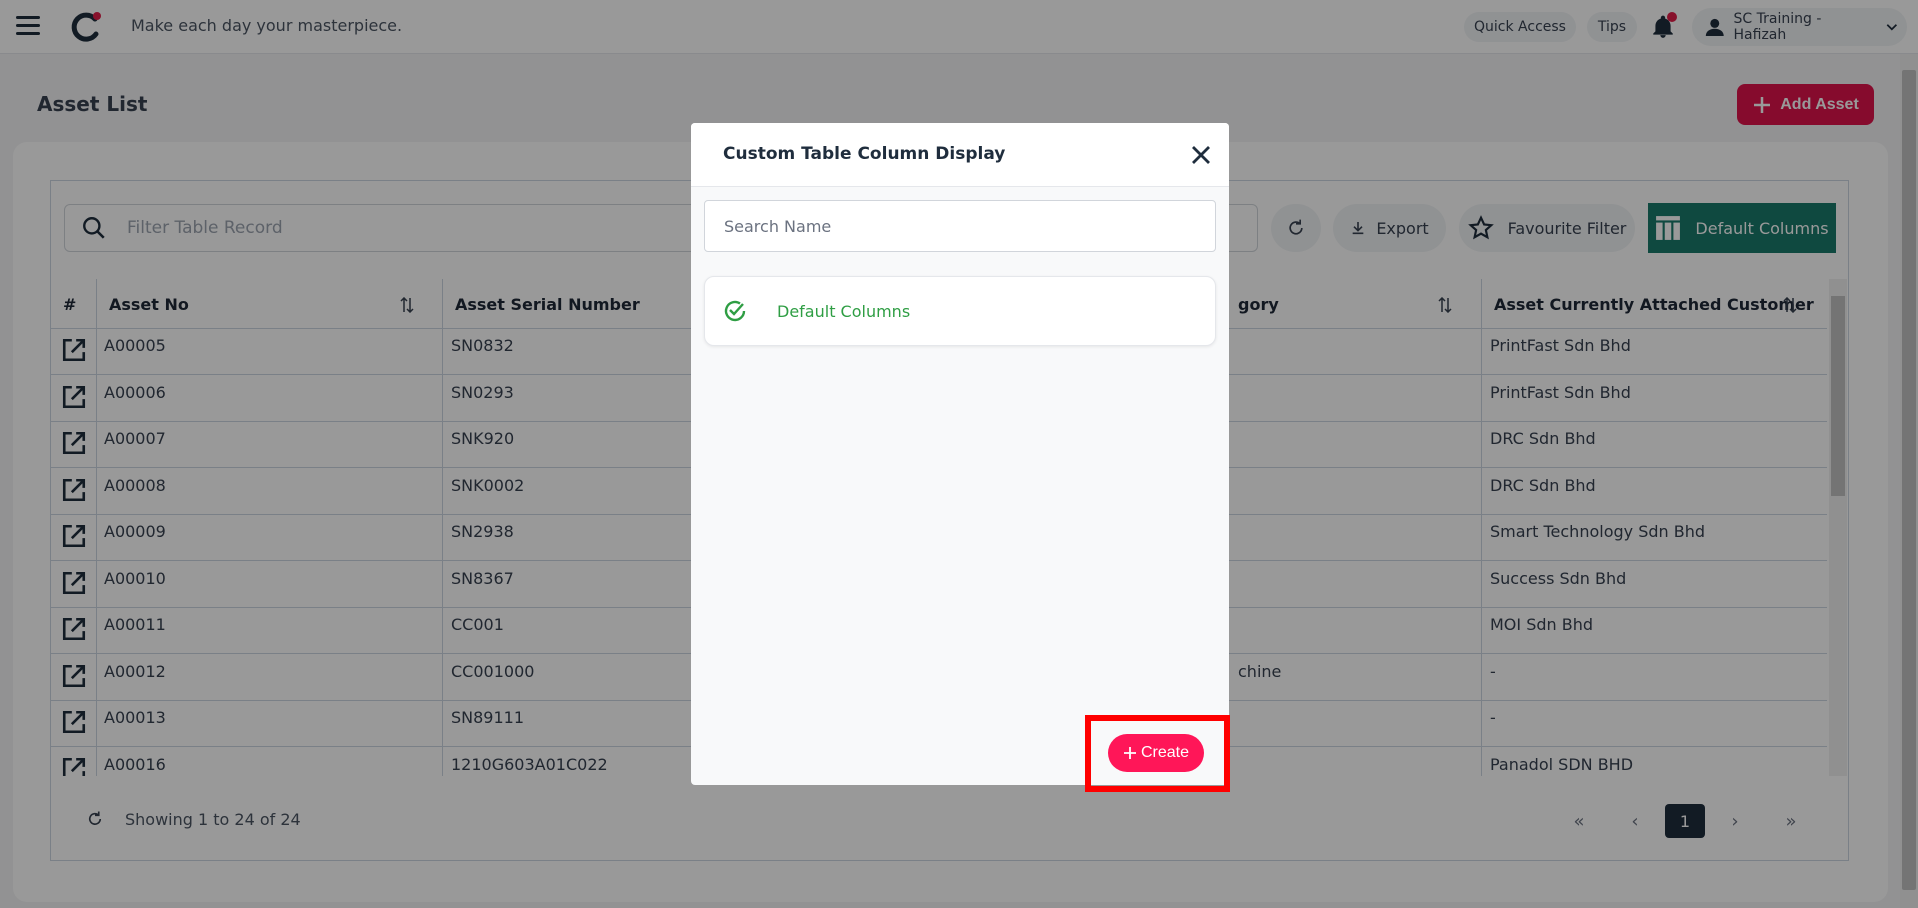 The image size is (1918, 908). I want to click on check-circle-icon, so click(735, 311).